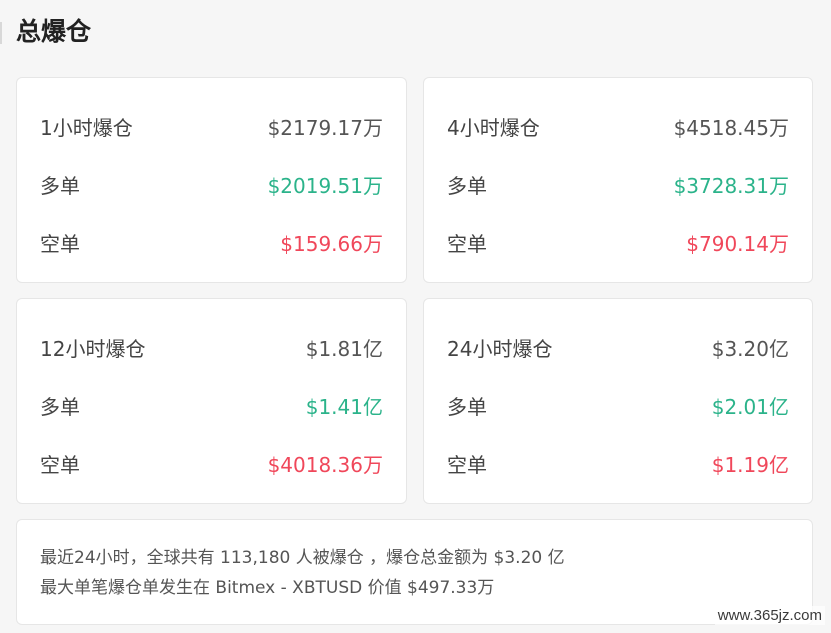  I want to click on total-value: $4518.45万, so click(731, 127).